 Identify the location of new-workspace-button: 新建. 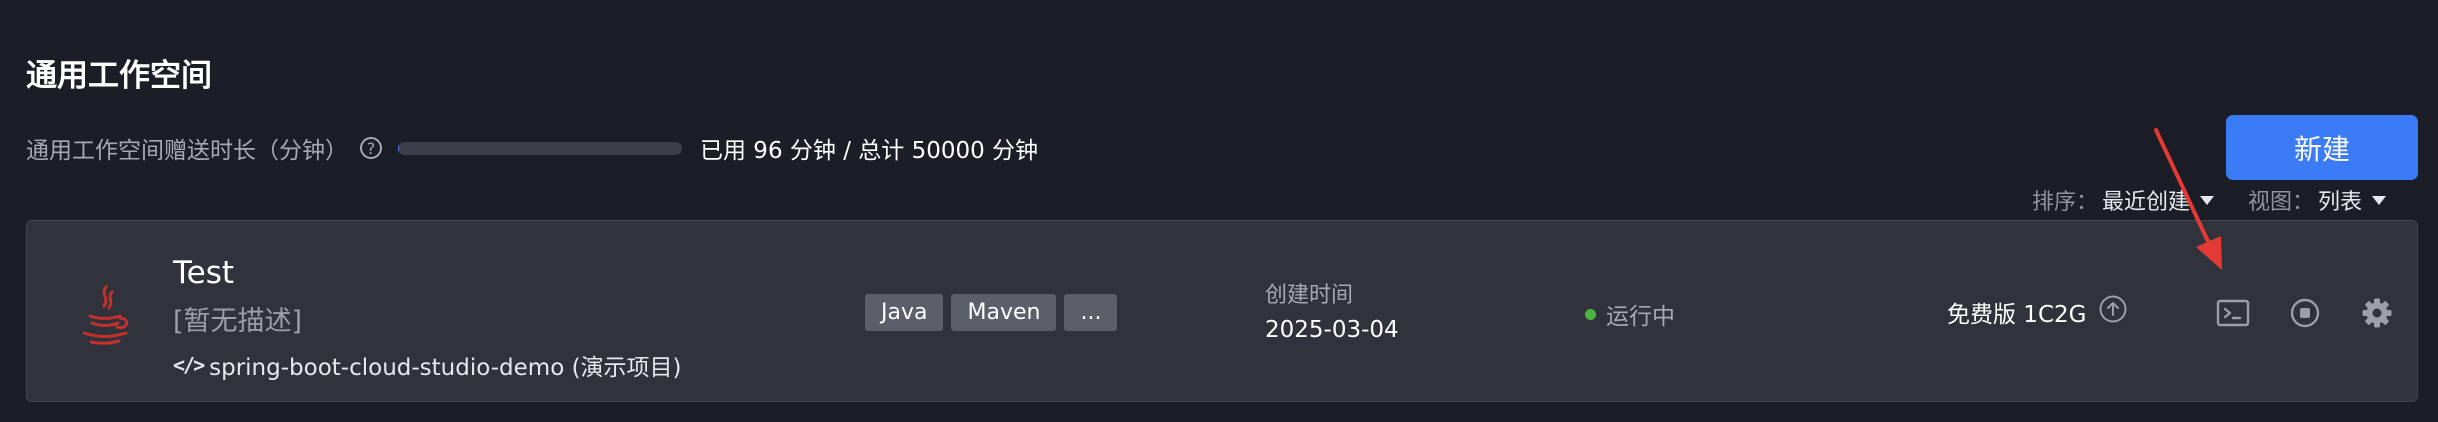
(2322, 147).